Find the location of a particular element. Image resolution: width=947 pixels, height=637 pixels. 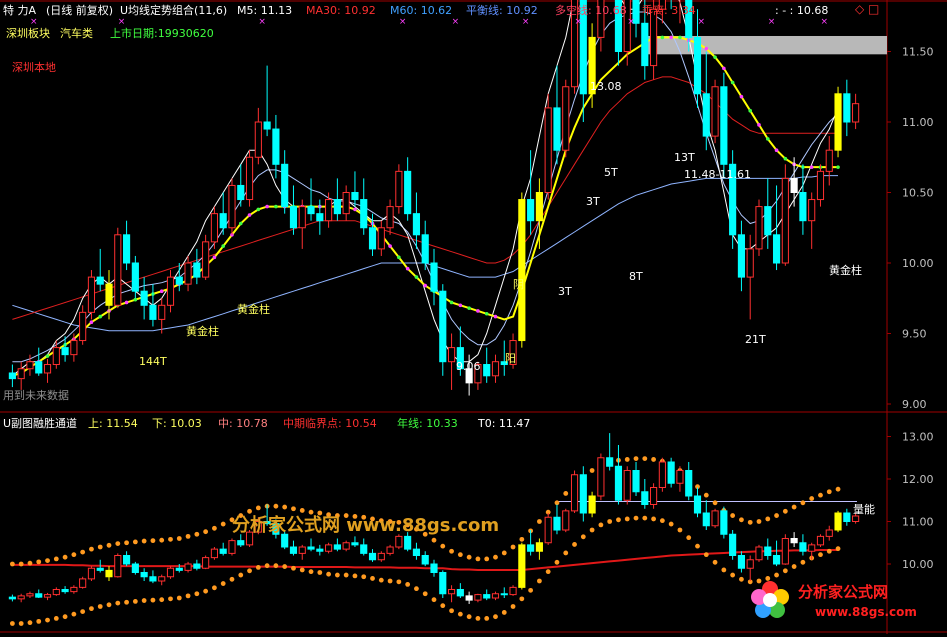

t13-annotation: 13T is located at coordinates (684, 157).